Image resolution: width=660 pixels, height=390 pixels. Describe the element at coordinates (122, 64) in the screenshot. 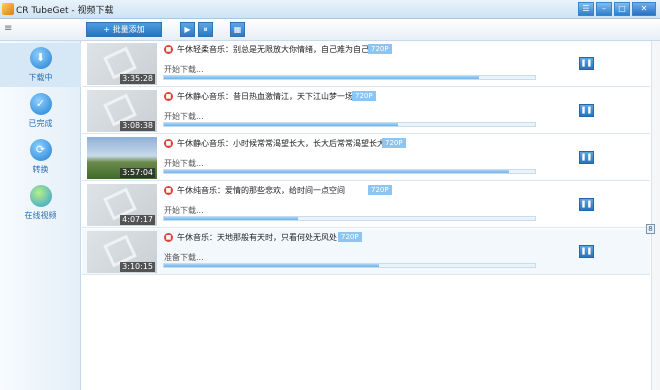

I see `video-thumbnail: 3:35:28` at that location.